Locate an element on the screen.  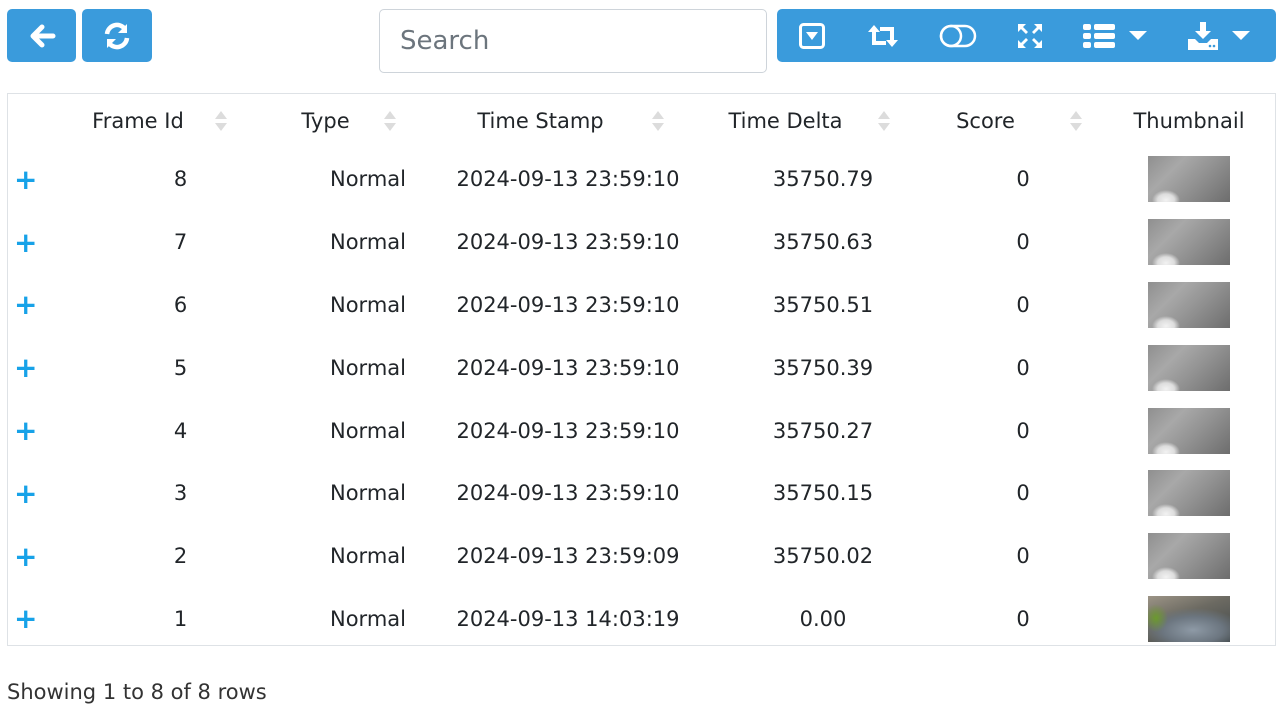
columns-toggle-icon is located at coordinates (958, 35).